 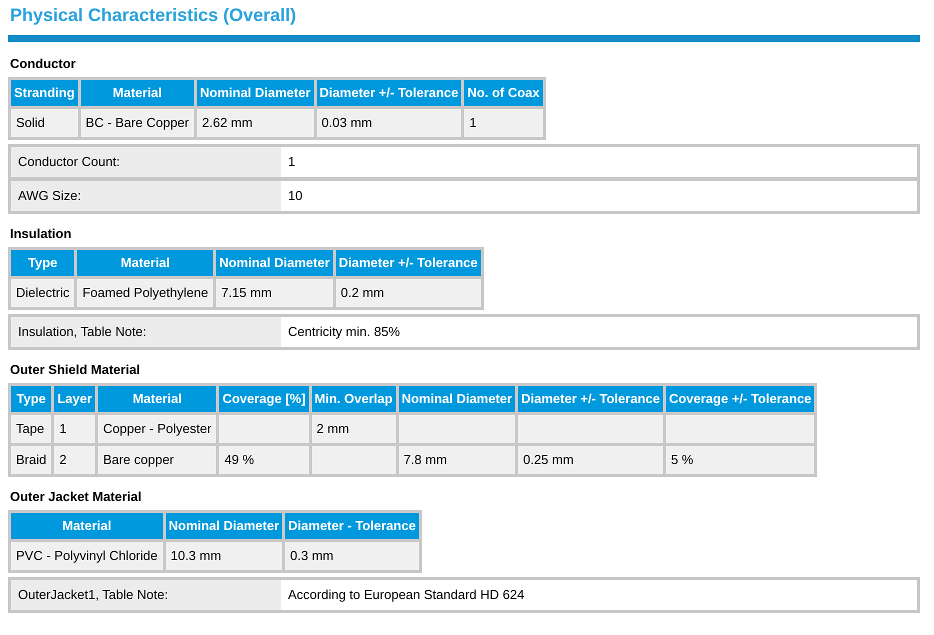 I want to click on table-cell: 0.2 mm, so click(x=408, y=293).